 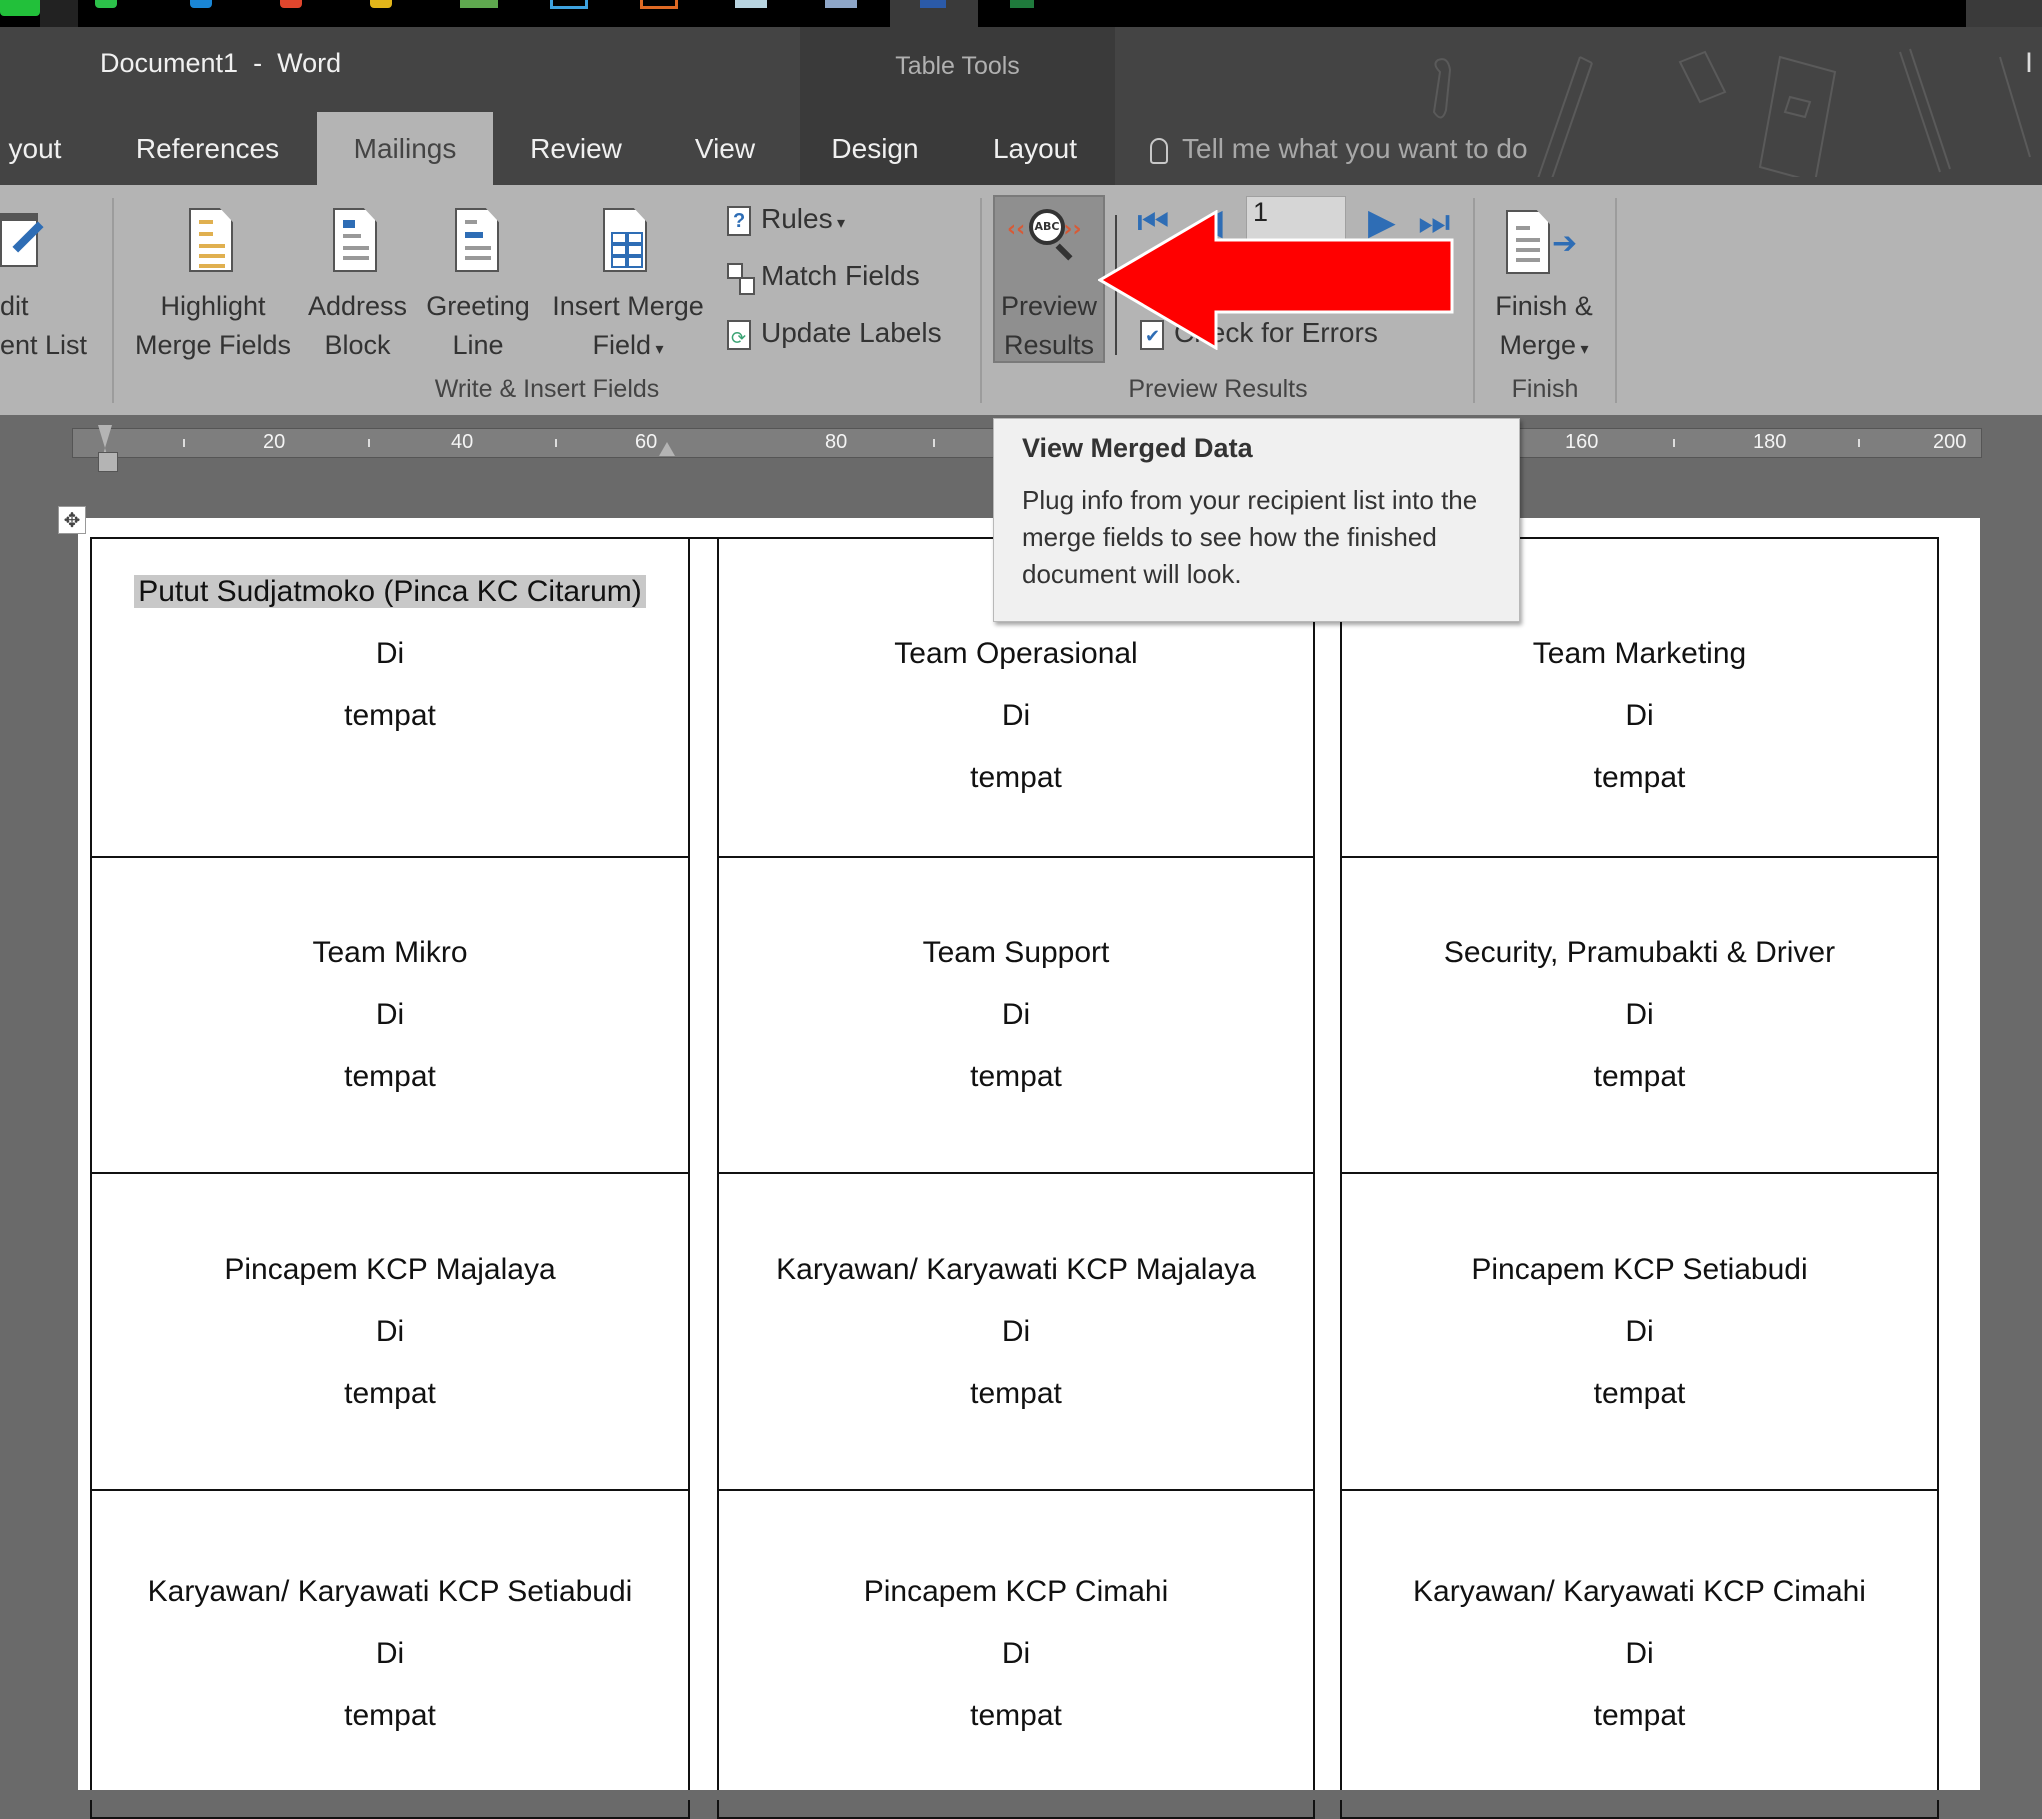 I want to click on greeting-line1: Greeting, so click(x=478, y=306).